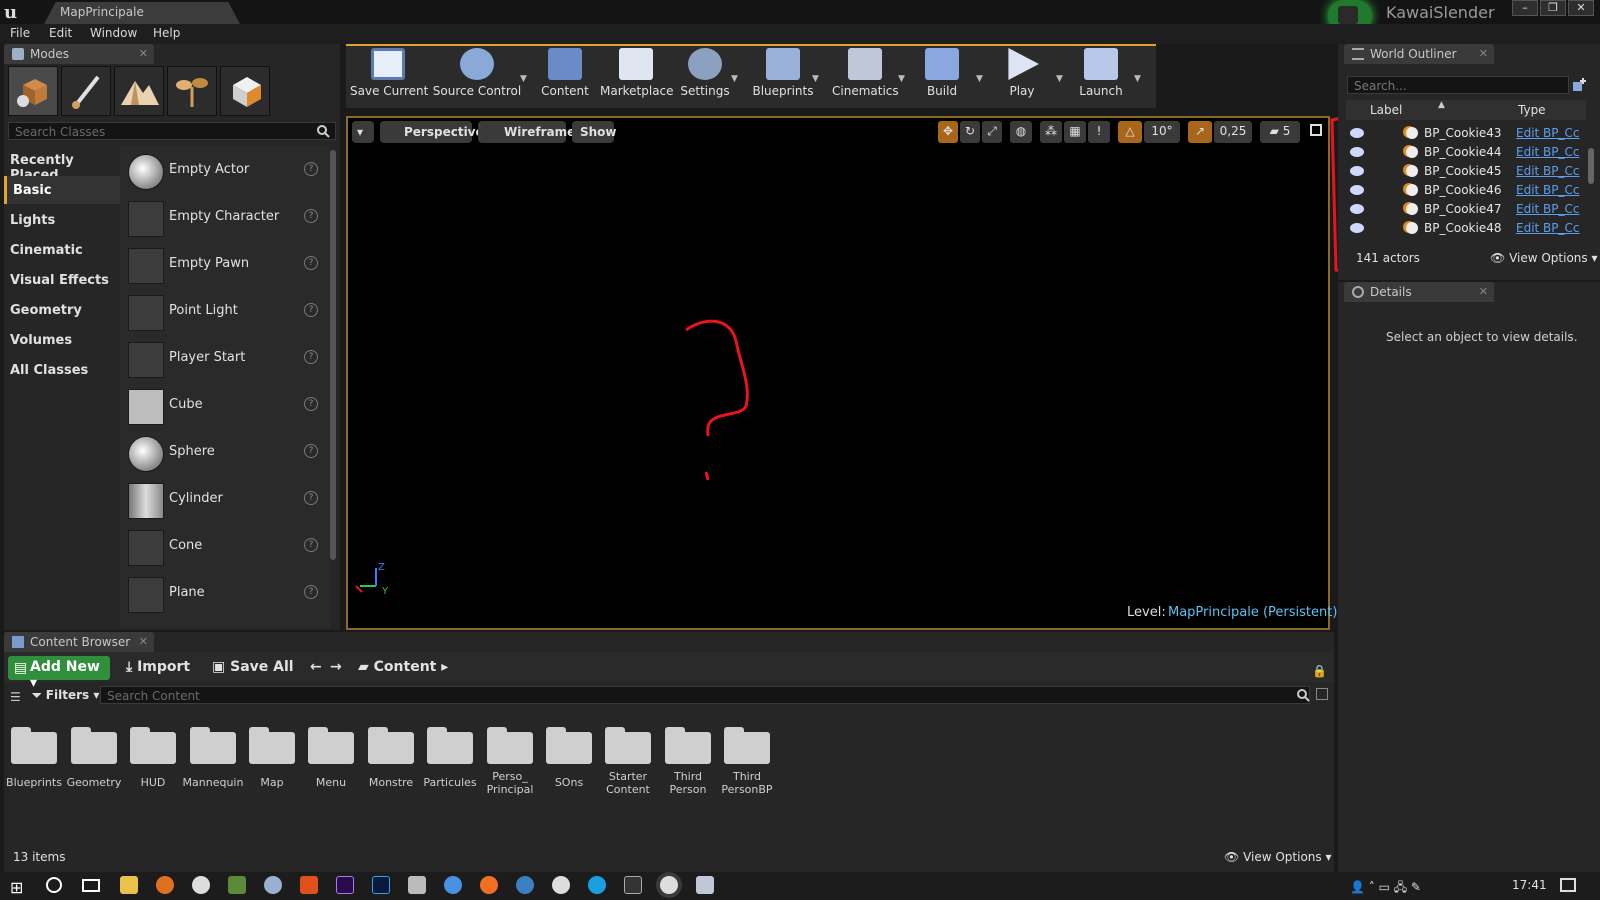 The image size is (1600, 900). I want to click on forward-arrow-icon: →, so click(336, 667).